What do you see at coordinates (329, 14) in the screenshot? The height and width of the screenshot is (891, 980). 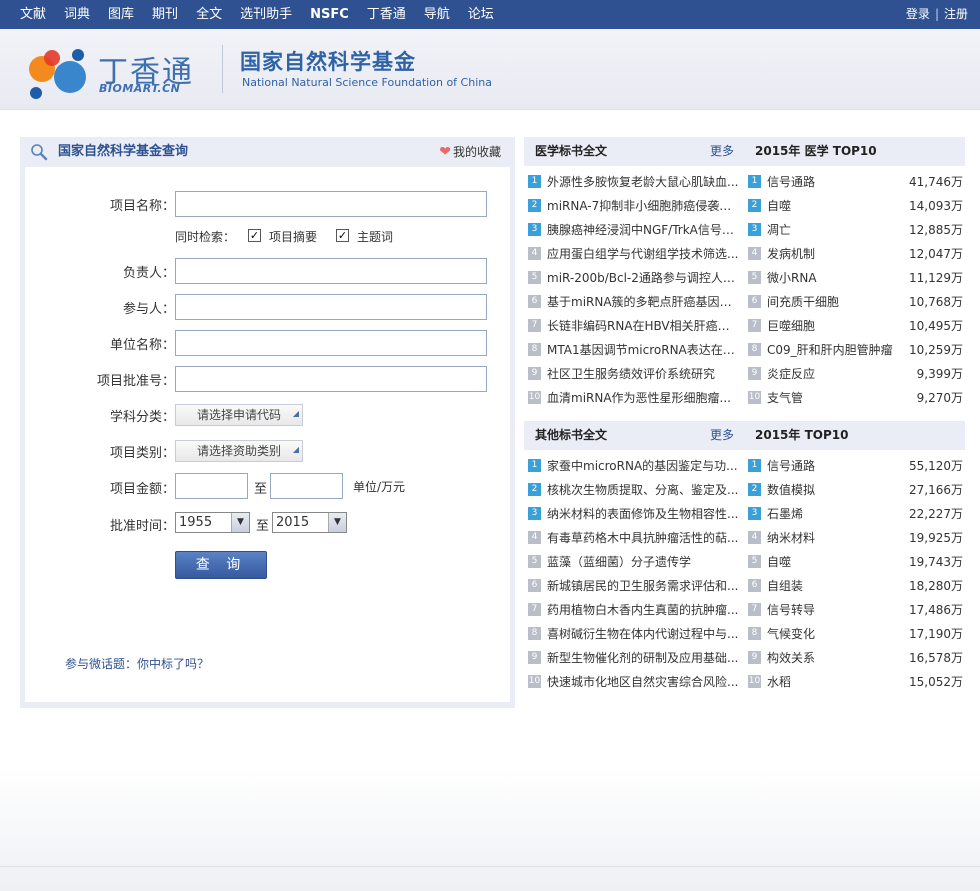 I see `nav-link-nsfc: NSFC` at bounding box center [329, 14].